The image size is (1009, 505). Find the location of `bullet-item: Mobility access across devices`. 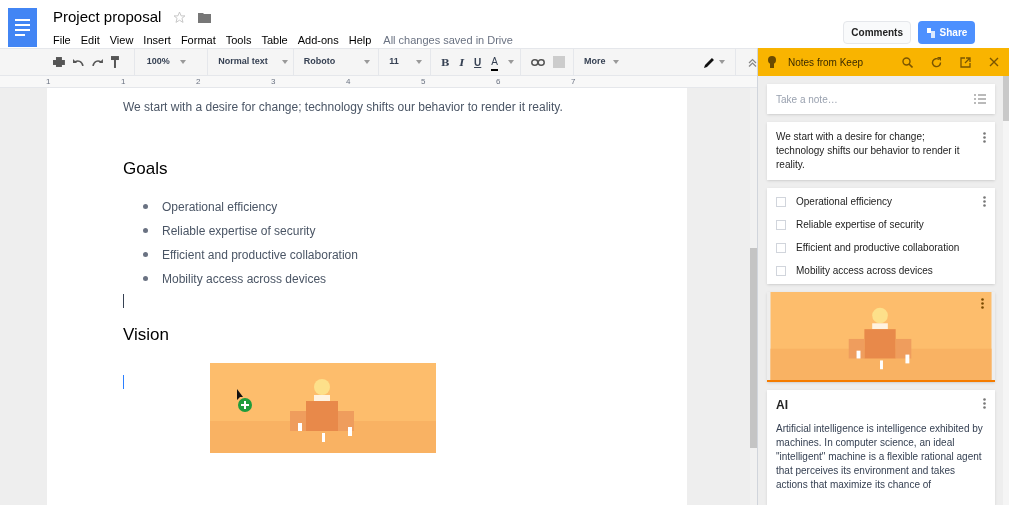

bullet-item: Mobility access across devices is located at coordinates (244, 279).